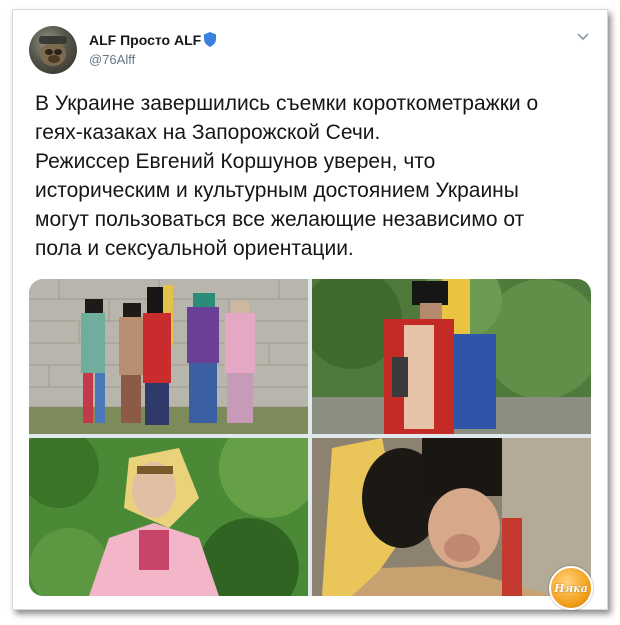  What do you see at coordinates (208, 132) in the screenshot?
I see `tweet-text-line: геях-казаках на Запорожской Сечи.` at bounding box center [208, 132].